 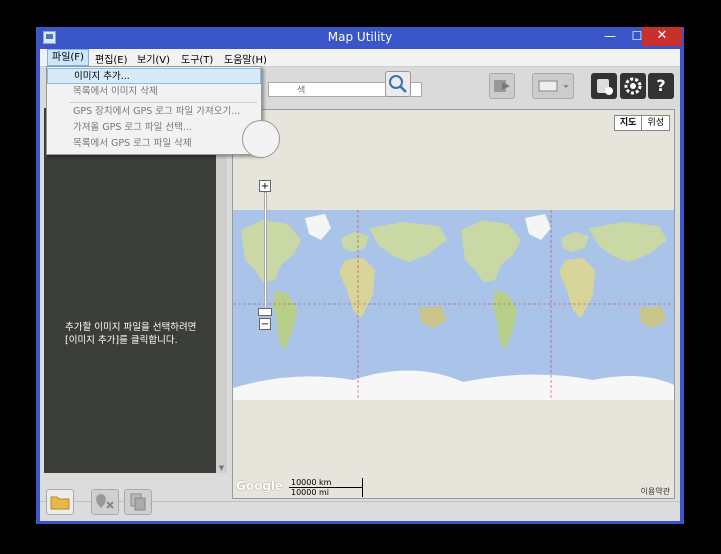 I want to click on help-button: ?, so click(x=661, y=86).